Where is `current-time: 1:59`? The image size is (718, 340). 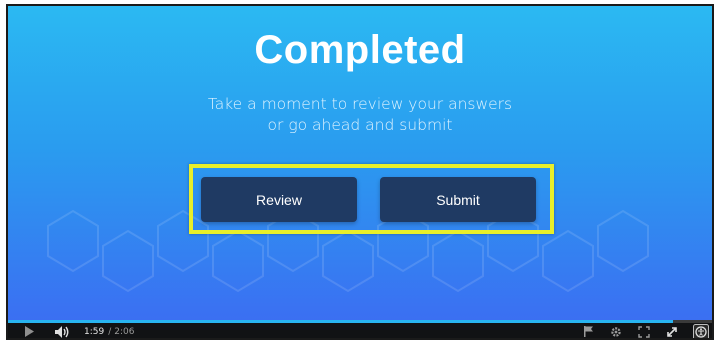
current-time: 1:59 is located at coordinates (94, 331).